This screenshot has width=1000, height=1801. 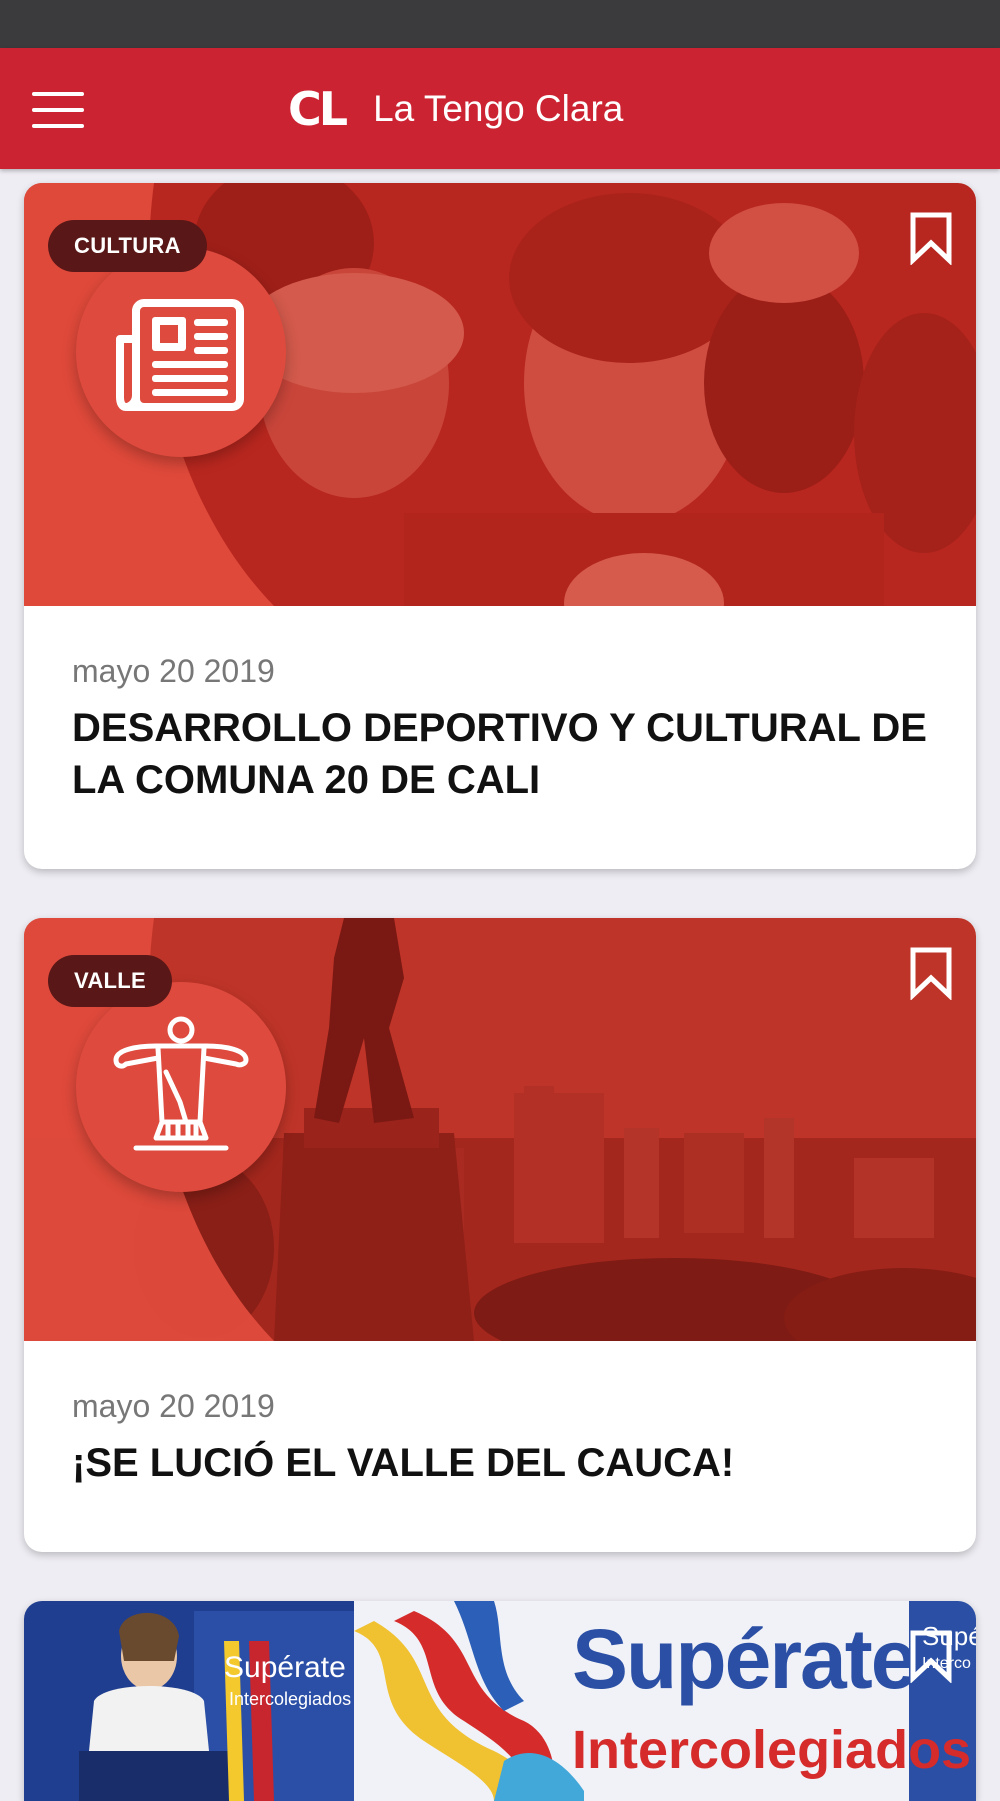 What do you see at coordinates (285, 1667) in the screenshot?
I see `banner-text-small: Supérate` at bounding box center [285, 1667].